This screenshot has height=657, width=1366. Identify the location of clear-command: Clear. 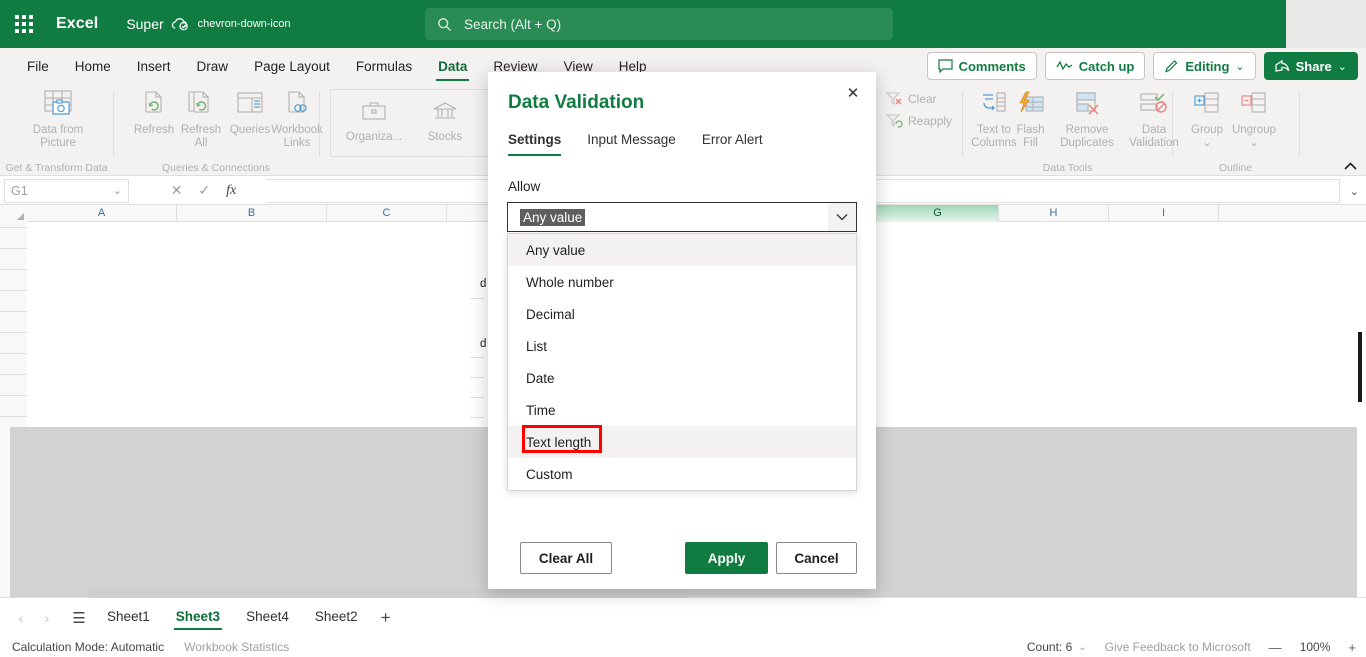
(911, 99).